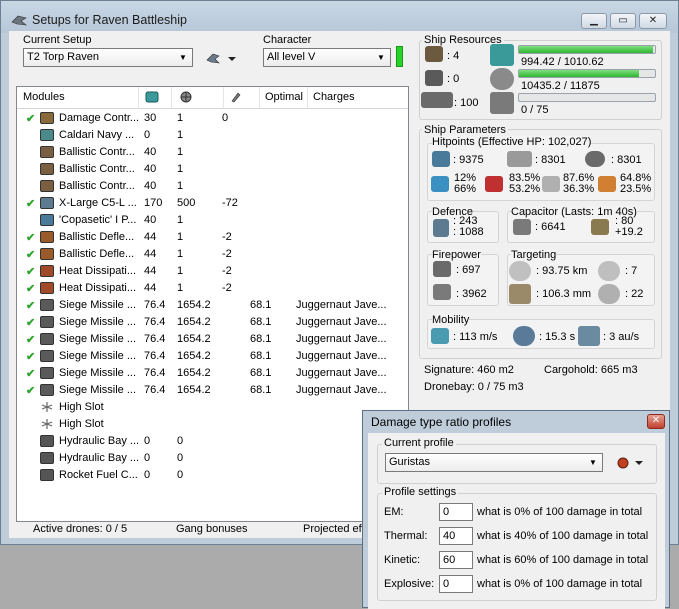 This screenshot has width=679, height=609. Describe the element at coordinates (212, 475) in the screenshot. I see `table-row: Rocket Fuel C... 0 0` at that location.